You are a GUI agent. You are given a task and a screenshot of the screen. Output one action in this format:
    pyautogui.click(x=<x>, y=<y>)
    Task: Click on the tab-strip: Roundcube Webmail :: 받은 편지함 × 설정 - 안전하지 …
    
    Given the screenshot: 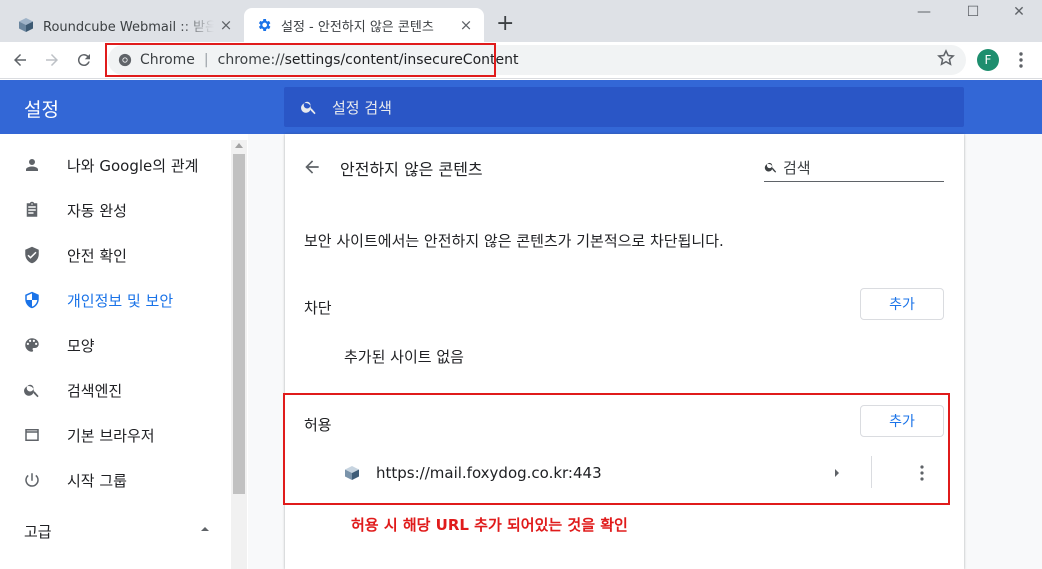 What is the action you would take?
    pyautogui.click(x=521, y=21)
    